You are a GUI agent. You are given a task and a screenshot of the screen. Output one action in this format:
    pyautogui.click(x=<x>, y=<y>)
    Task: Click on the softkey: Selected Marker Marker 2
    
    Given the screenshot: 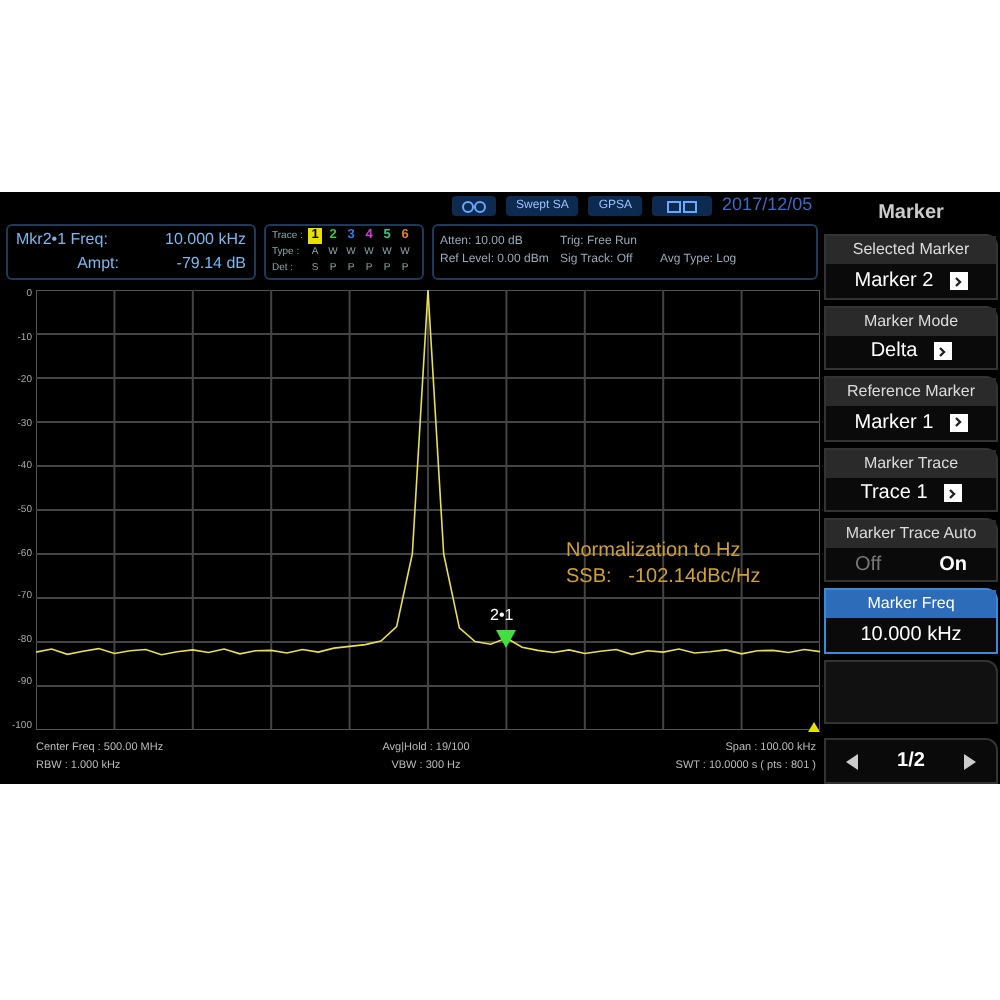 What is the action you would take?
    pyautogui.click(x=911, y=267)
    